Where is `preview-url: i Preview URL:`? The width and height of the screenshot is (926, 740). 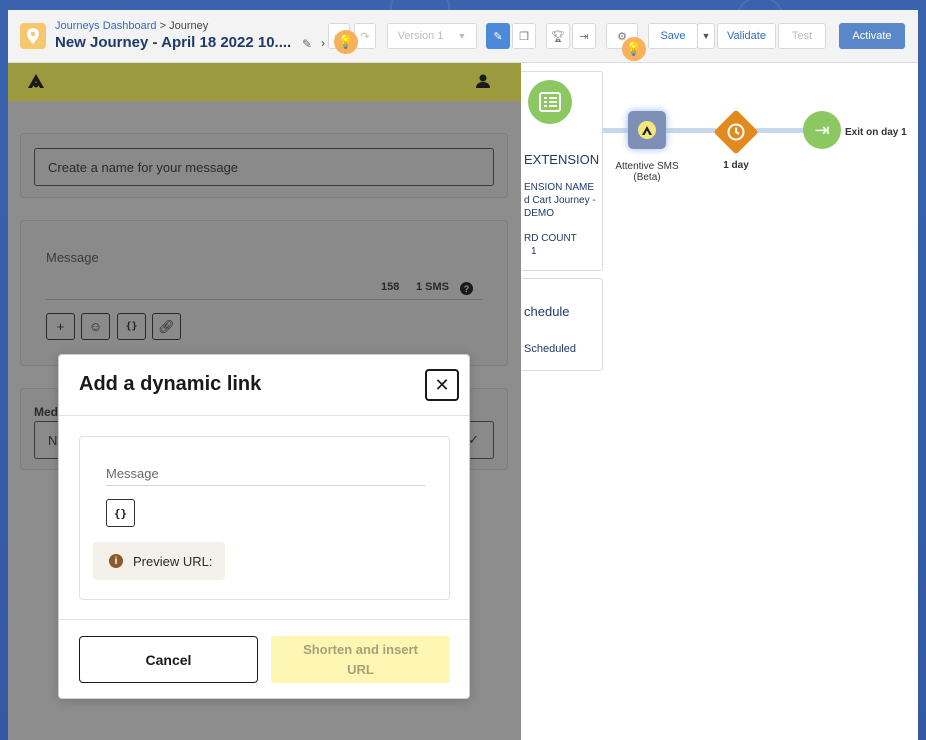 preview-url: i Preview URL: is located at coordinates (159, 561).